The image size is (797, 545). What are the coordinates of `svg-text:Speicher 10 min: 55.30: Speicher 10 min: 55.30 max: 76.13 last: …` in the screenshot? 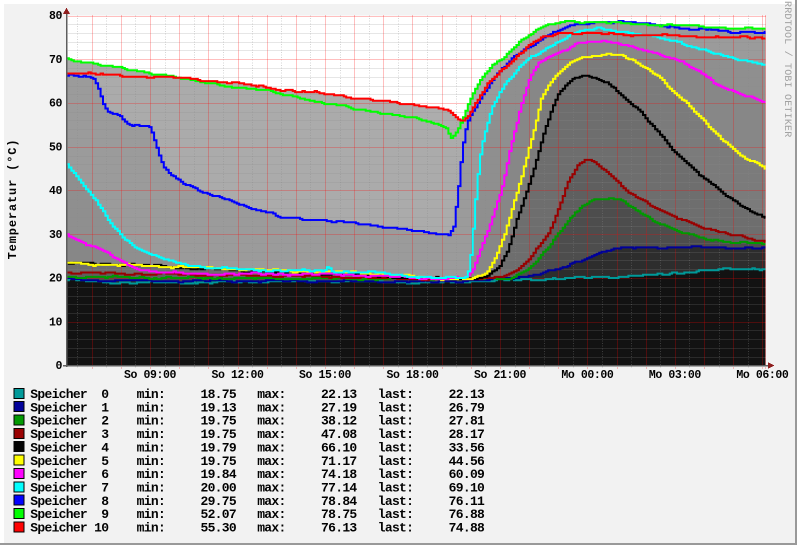 It's located at (257, 528).